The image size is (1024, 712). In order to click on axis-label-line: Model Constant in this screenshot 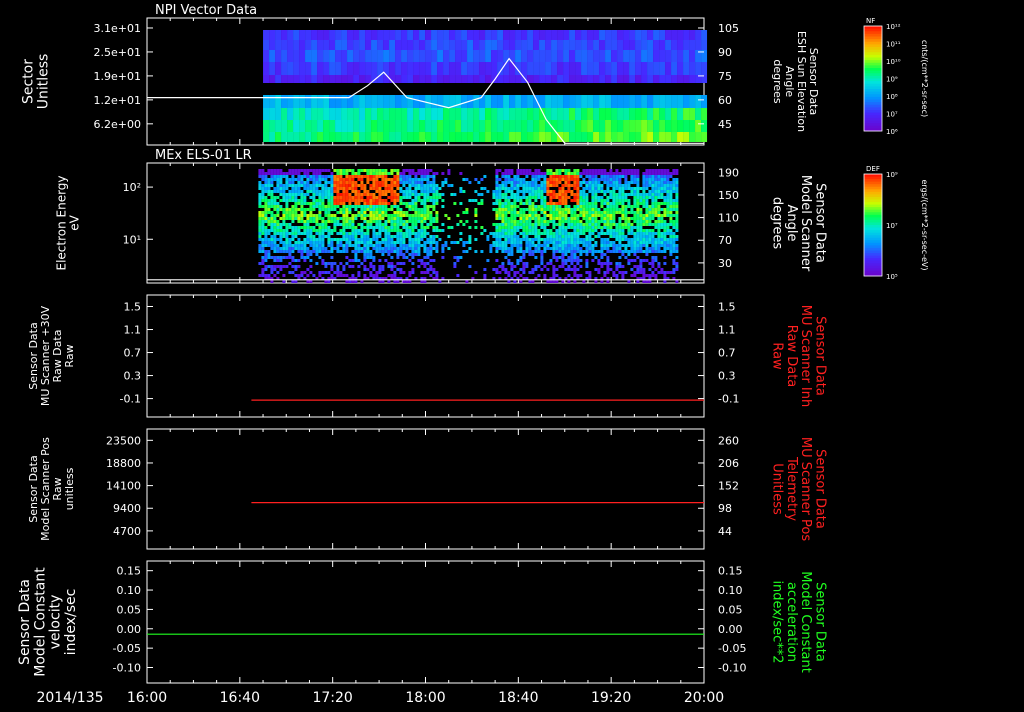, I will do `click(805, 622)`.